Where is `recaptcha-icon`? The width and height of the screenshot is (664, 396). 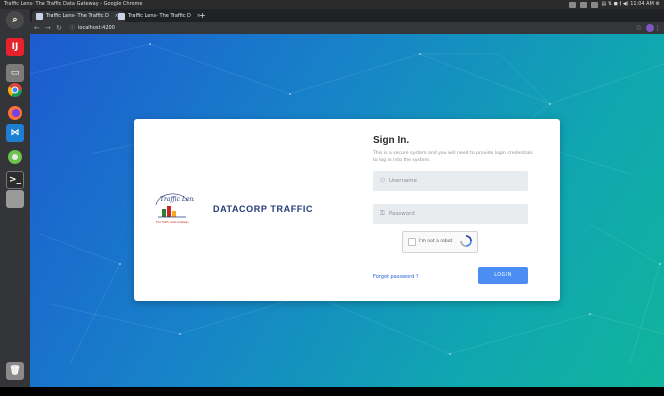
recaptcha-icon is located at coordinates (466, 241).